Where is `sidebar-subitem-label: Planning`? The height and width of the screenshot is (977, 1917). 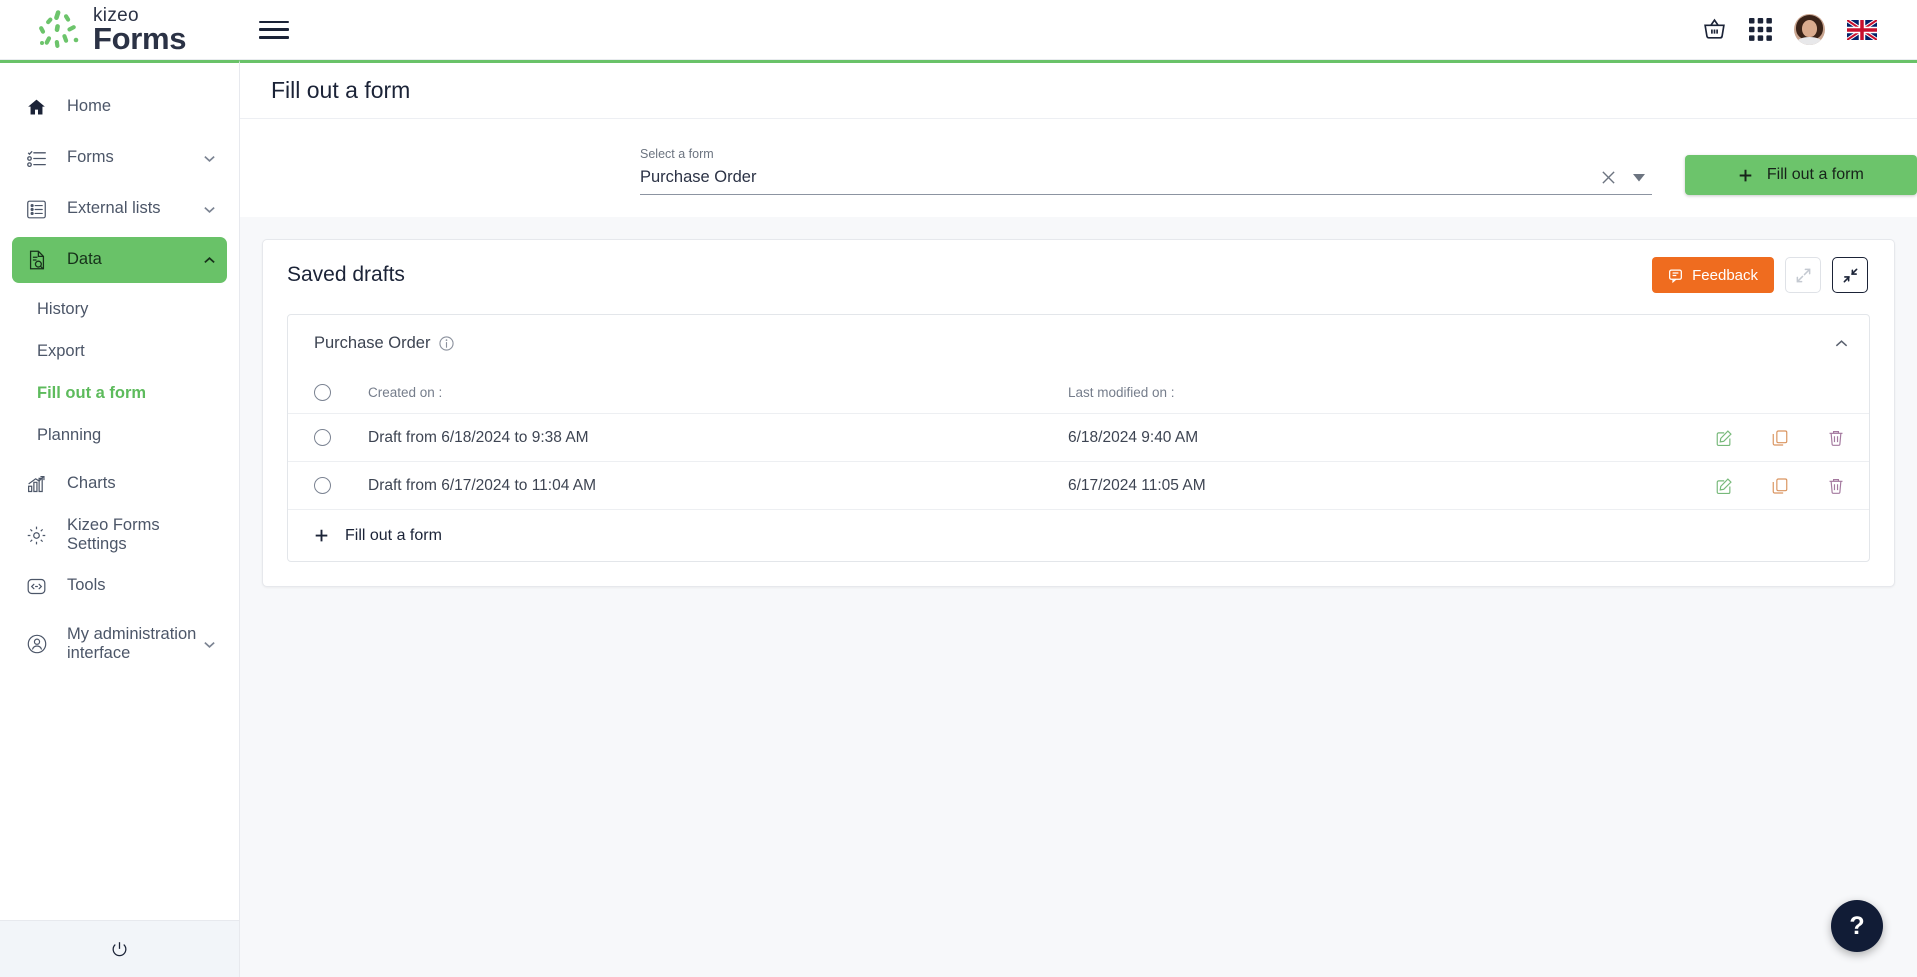
sidebar-subitem-label: Planning is located at coordinates (69, 434).